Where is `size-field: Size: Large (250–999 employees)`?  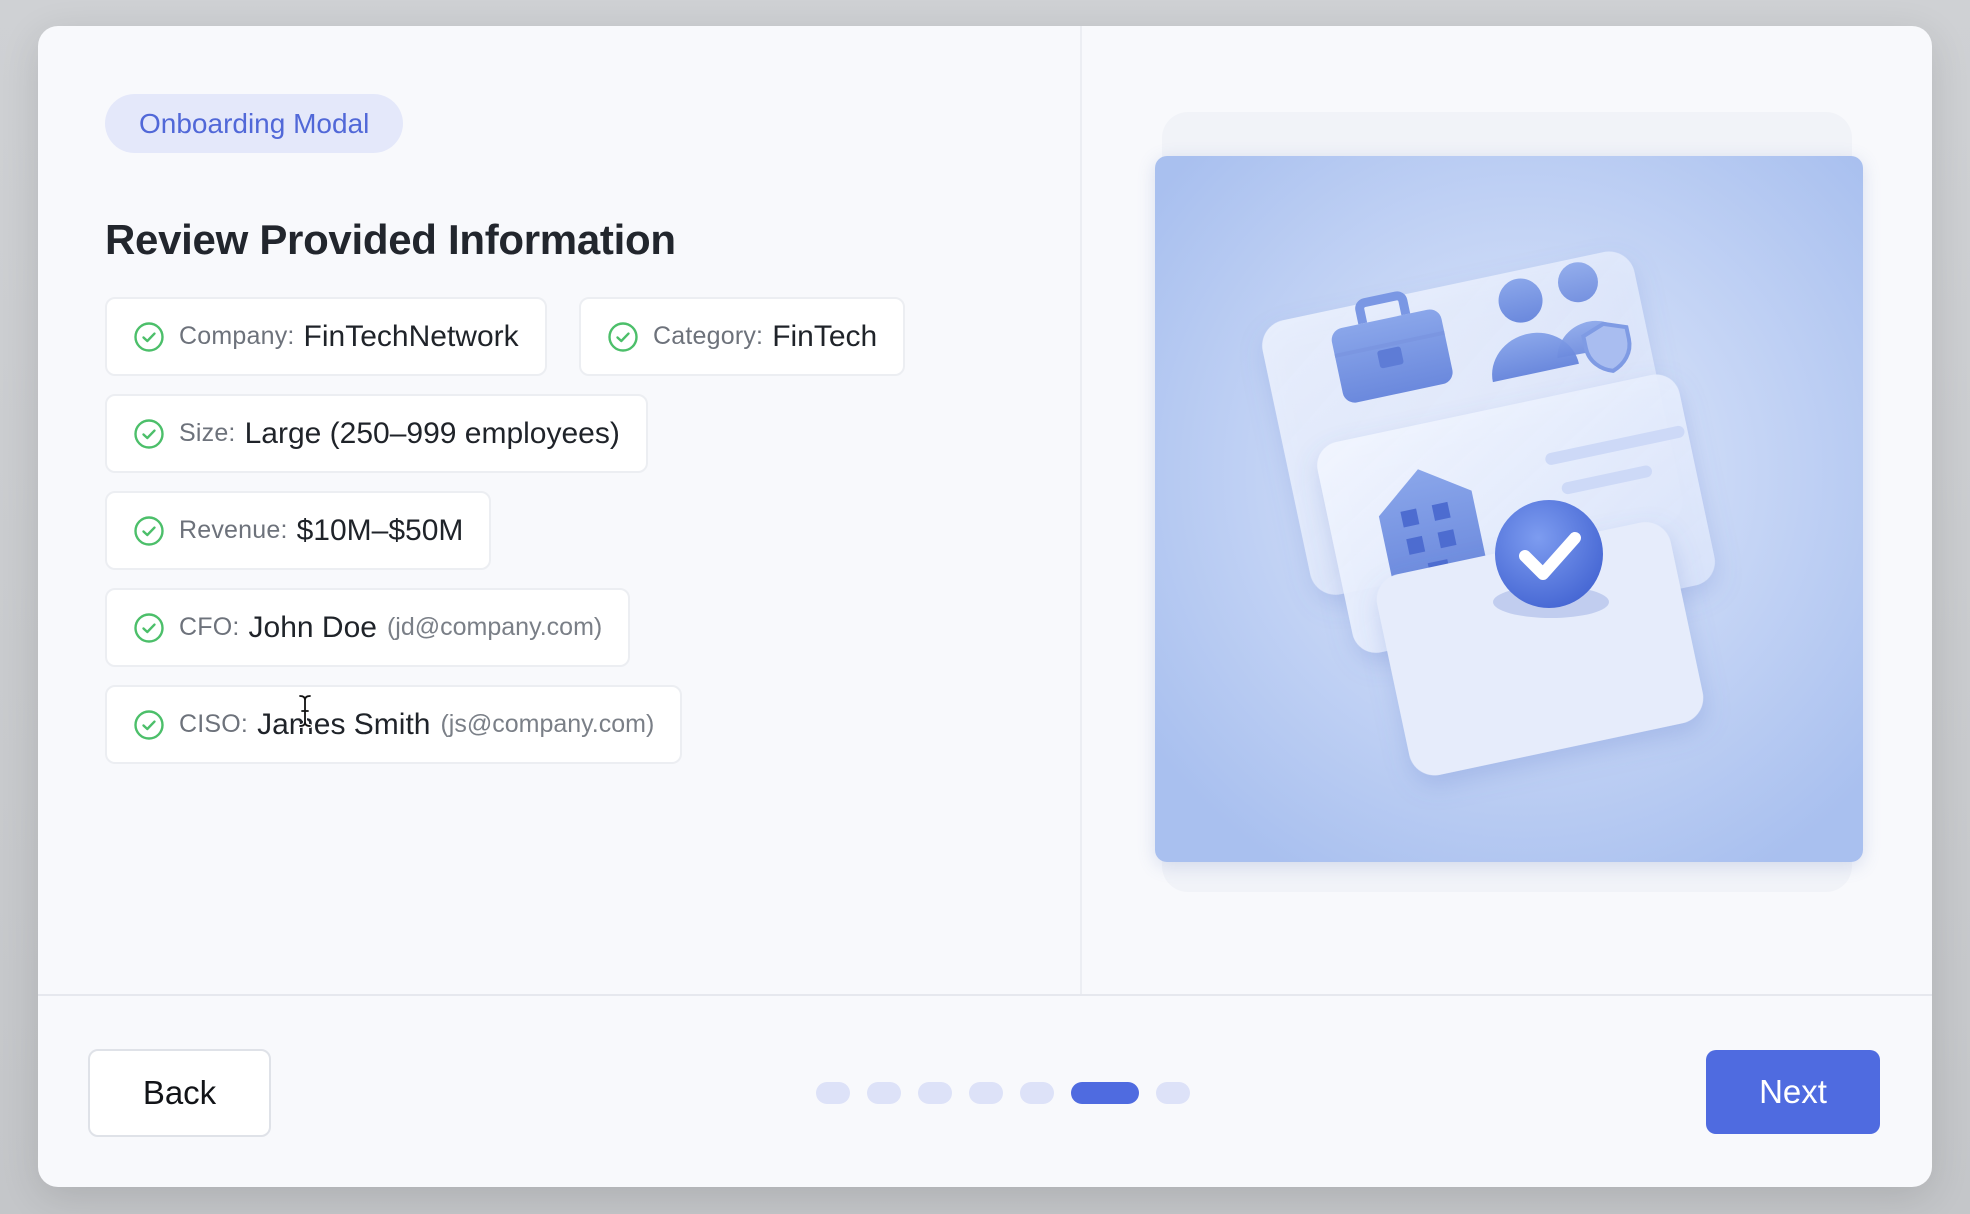 size-field: Size: Large (250–999 employees) is located at coordinates (376, 433).